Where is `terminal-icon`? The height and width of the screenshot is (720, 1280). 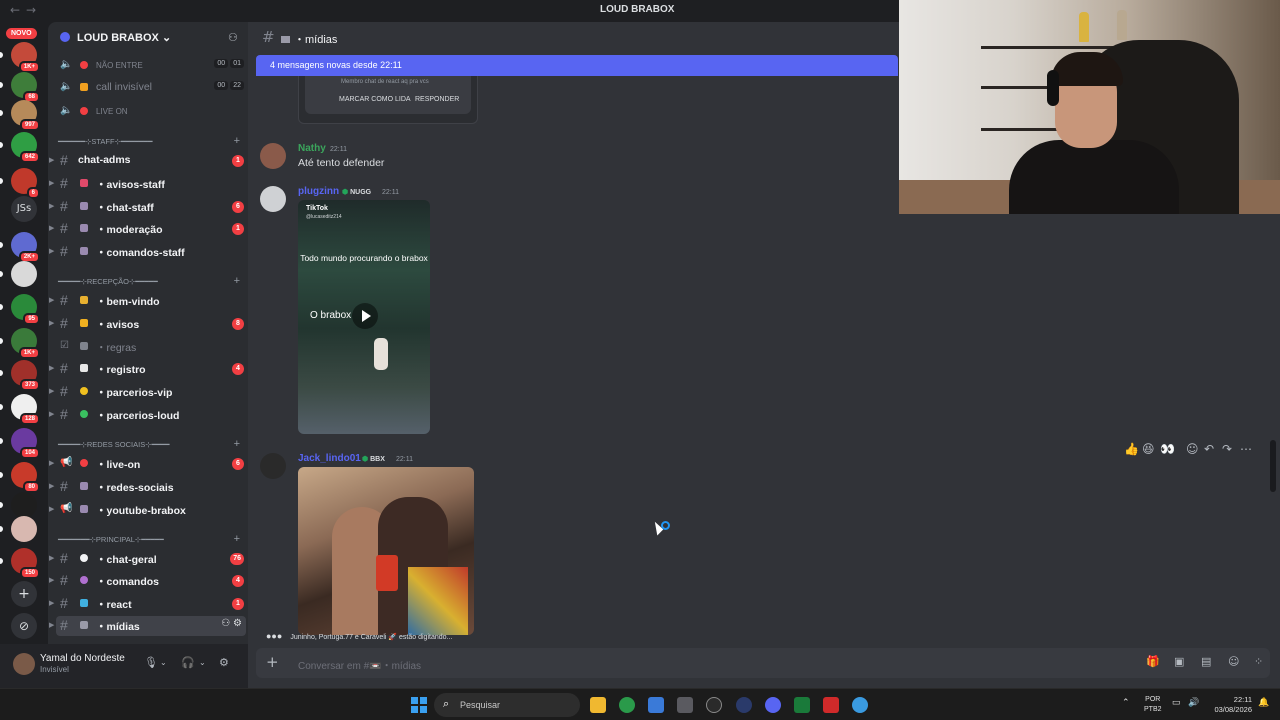 terminal-icon is located at coordinates (802, 705).